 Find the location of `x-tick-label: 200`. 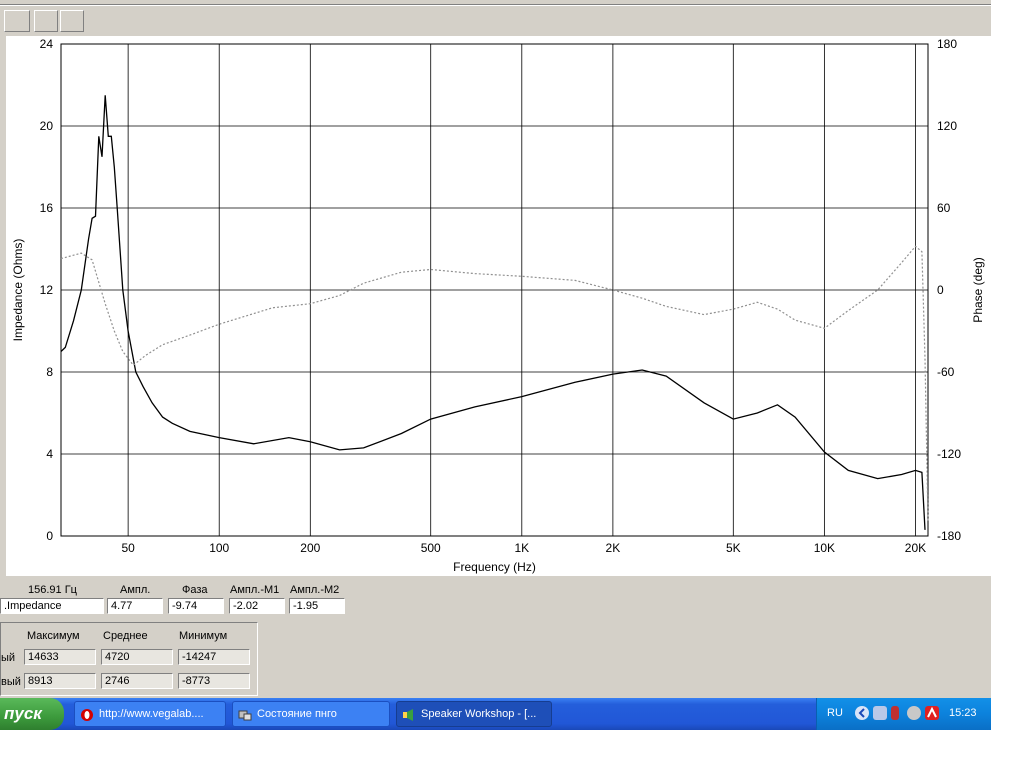

x-tick-label: 200 is located at coordinates (310, 548).